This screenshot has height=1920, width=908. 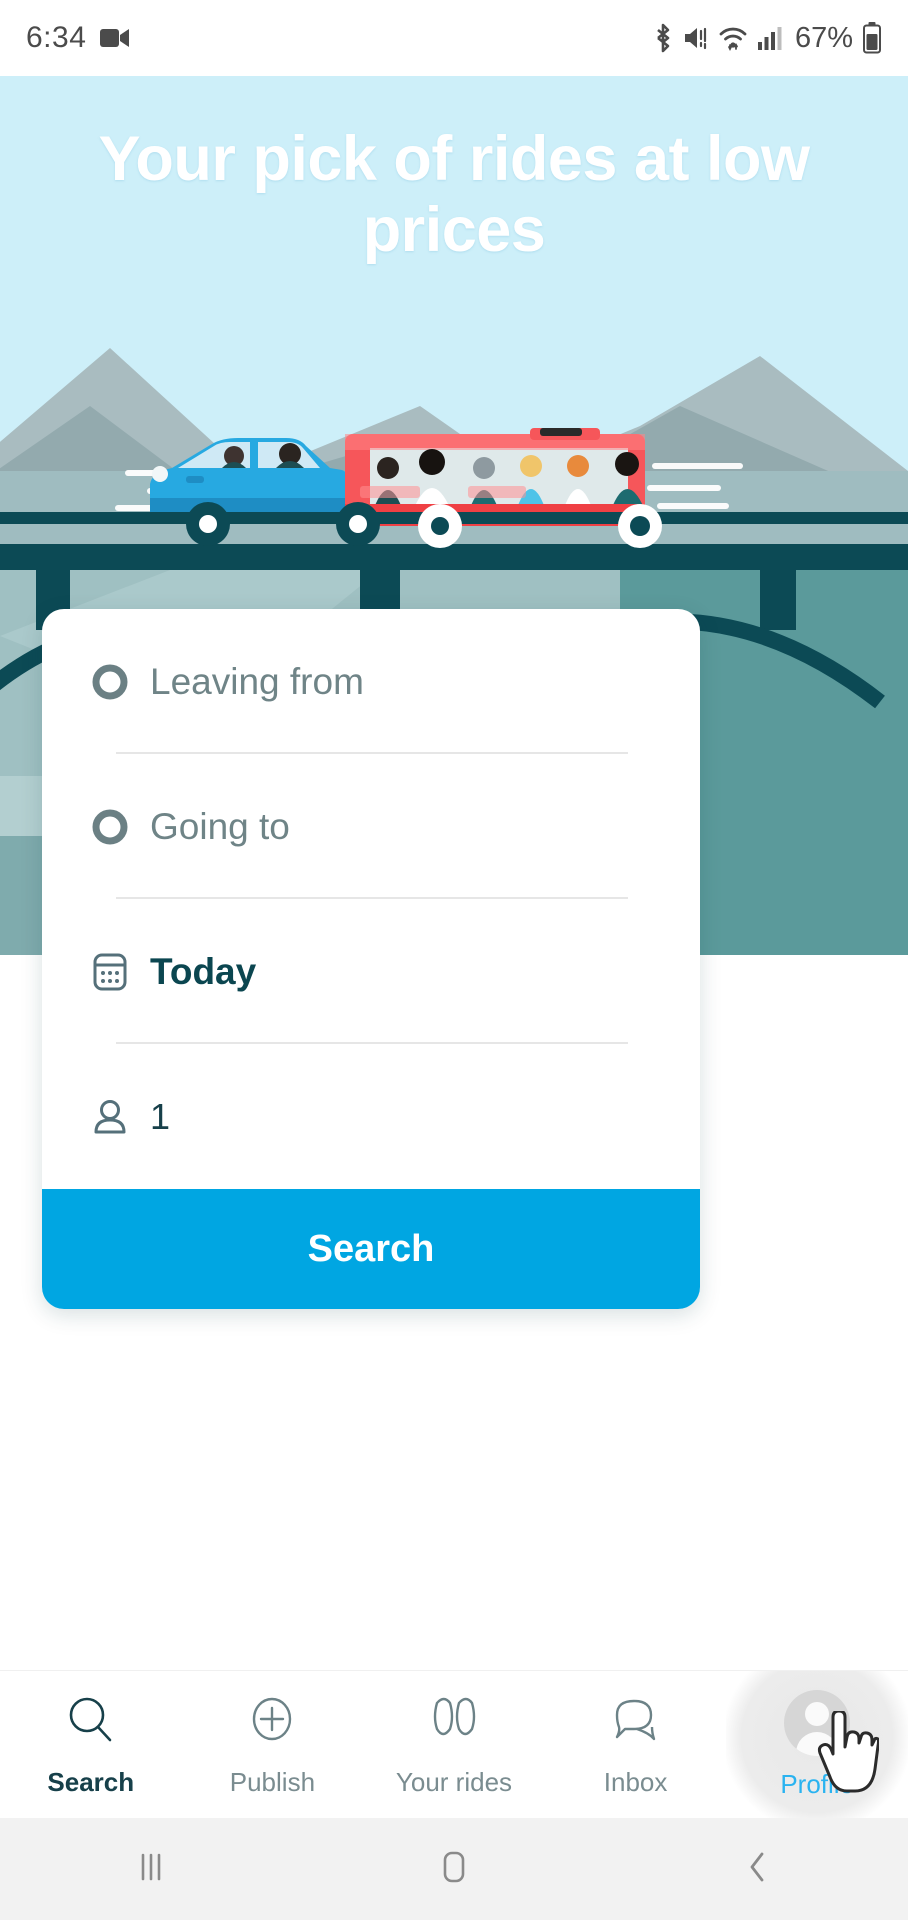 What do you see at coordinates (371, 971) in the screenshot?
I see `date-field: Today` at bounding box center [371, 971].